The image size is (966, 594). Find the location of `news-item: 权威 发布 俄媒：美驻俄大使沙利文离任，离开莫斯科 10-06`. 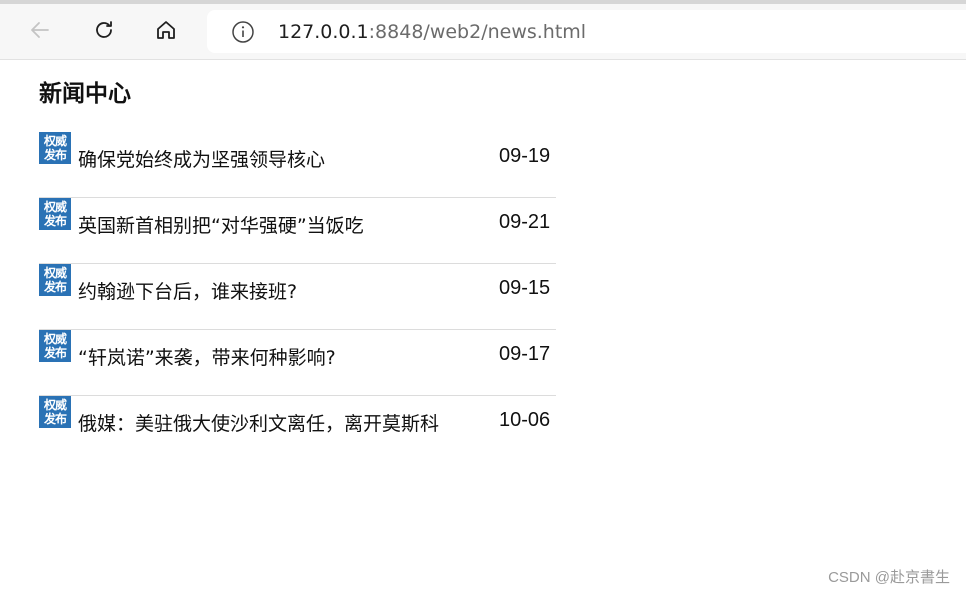

news-item: 权威 发布 俄媒：美驻俄大使沙利文离任，离开莫斯科 10-06 is located at coordinates (297, 428).